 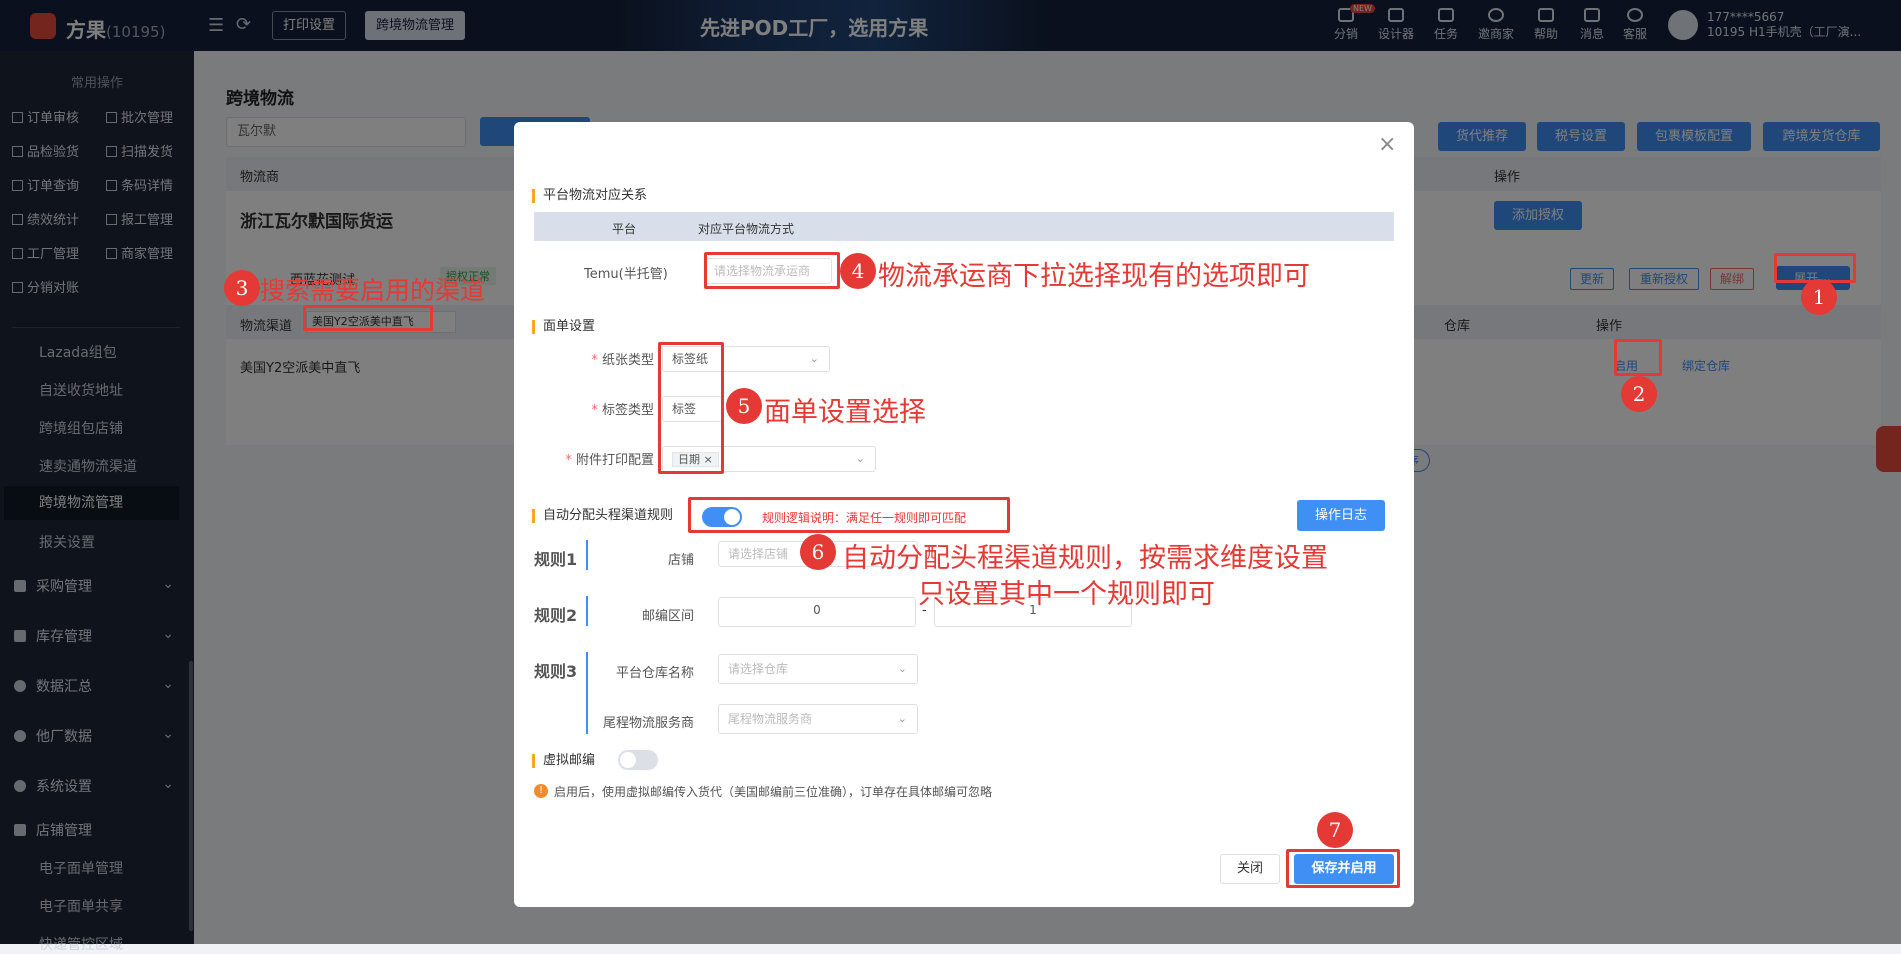 What do you see at coordinates (773, 792) in the screenshot?
I see `virtual-zip-tip: 启用后，使用虚拟邮编传入货代（美国邮编前三位准确），订单存在具体邮编可忽略` at bounding box center [773, 792].